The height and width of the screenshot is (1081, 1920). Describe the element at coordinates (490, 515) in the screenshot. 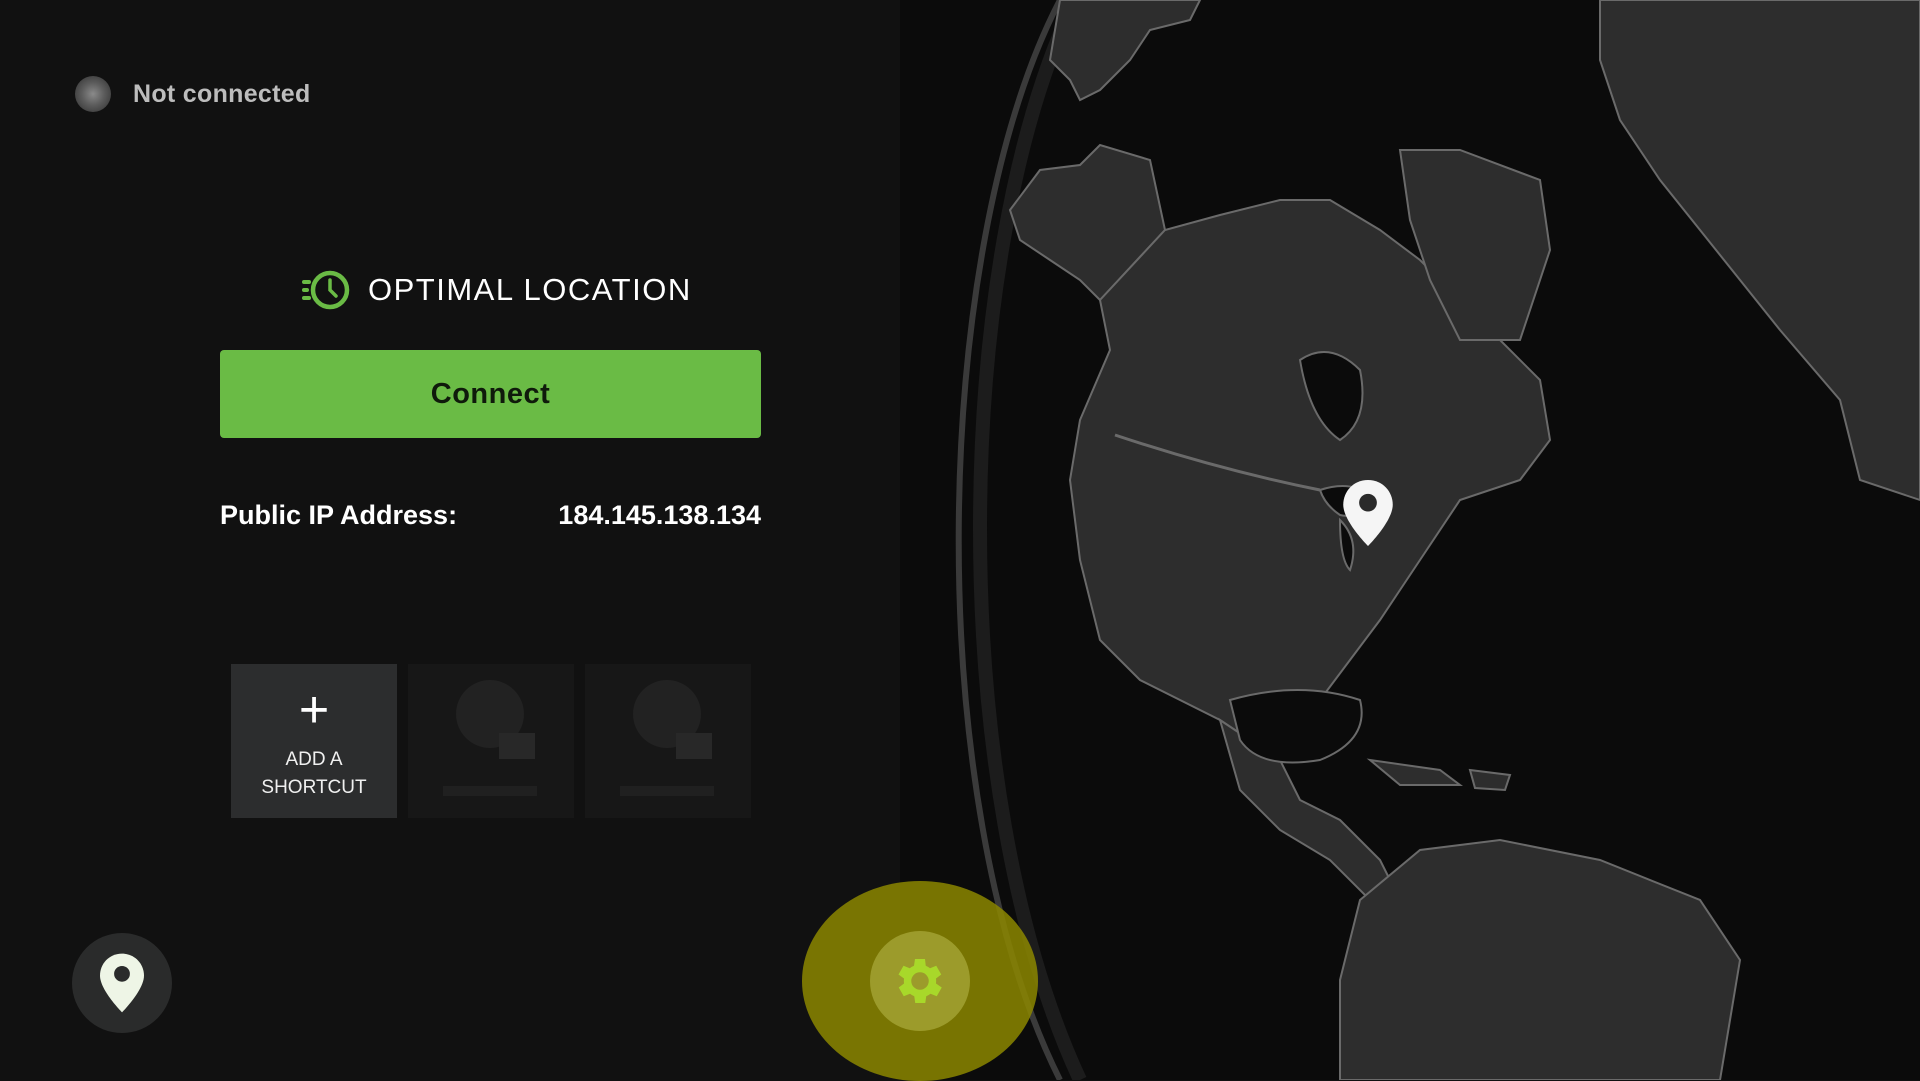

I see `public-ip-row: Public IP Address: 184.145.138.134` at that location.